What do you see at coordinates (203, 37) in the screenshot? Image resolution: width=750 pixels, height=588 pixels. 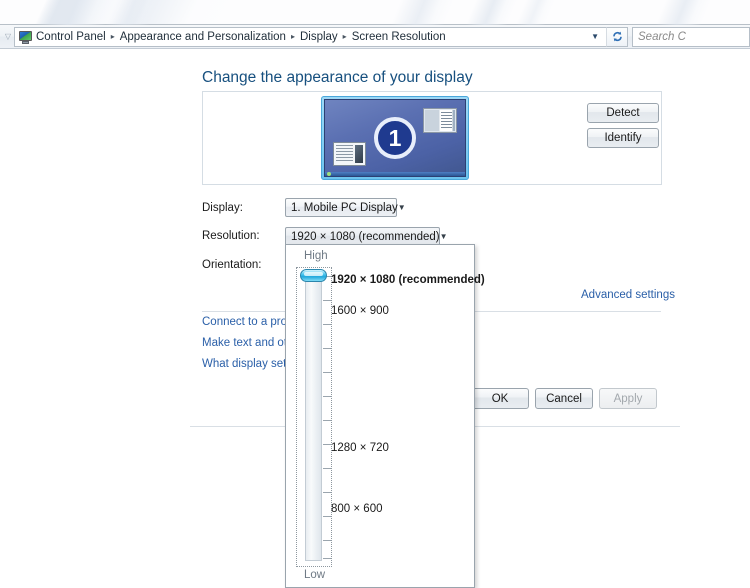 I see `breadcrumb-appearance-and-personalization: Appearance and Personalization` at bounding box center [203, 37].